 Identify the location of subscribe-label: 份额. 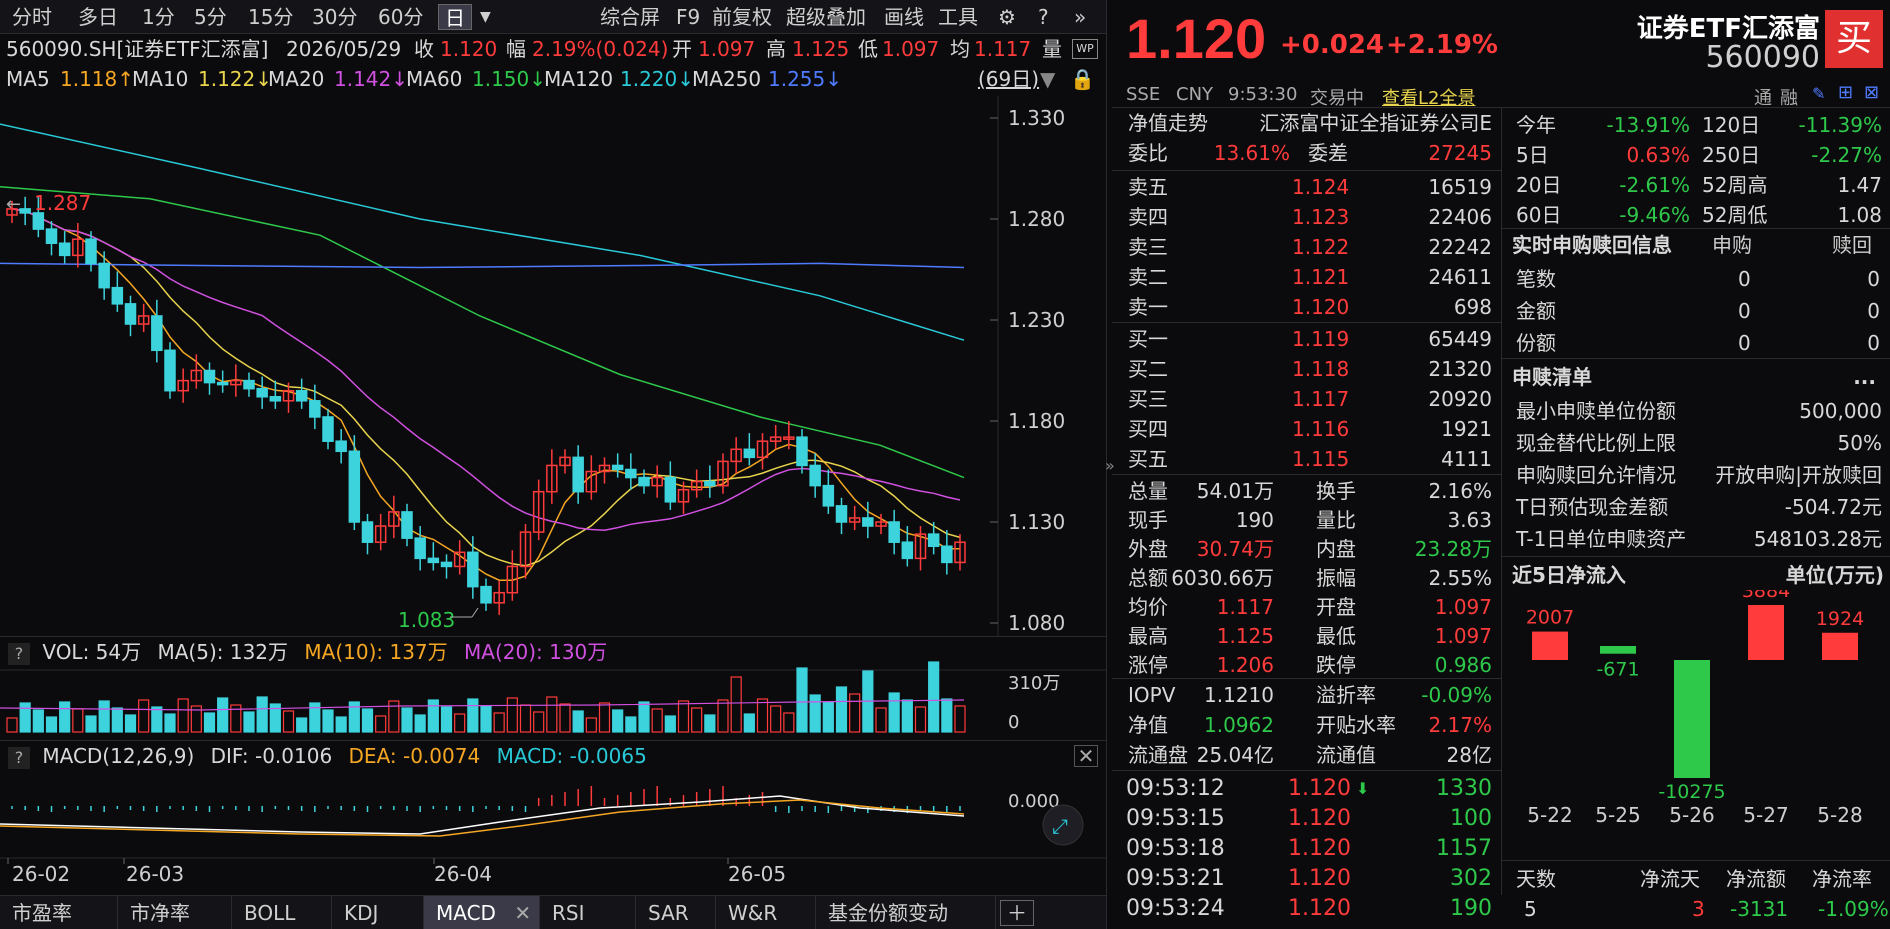
(1536, 343).